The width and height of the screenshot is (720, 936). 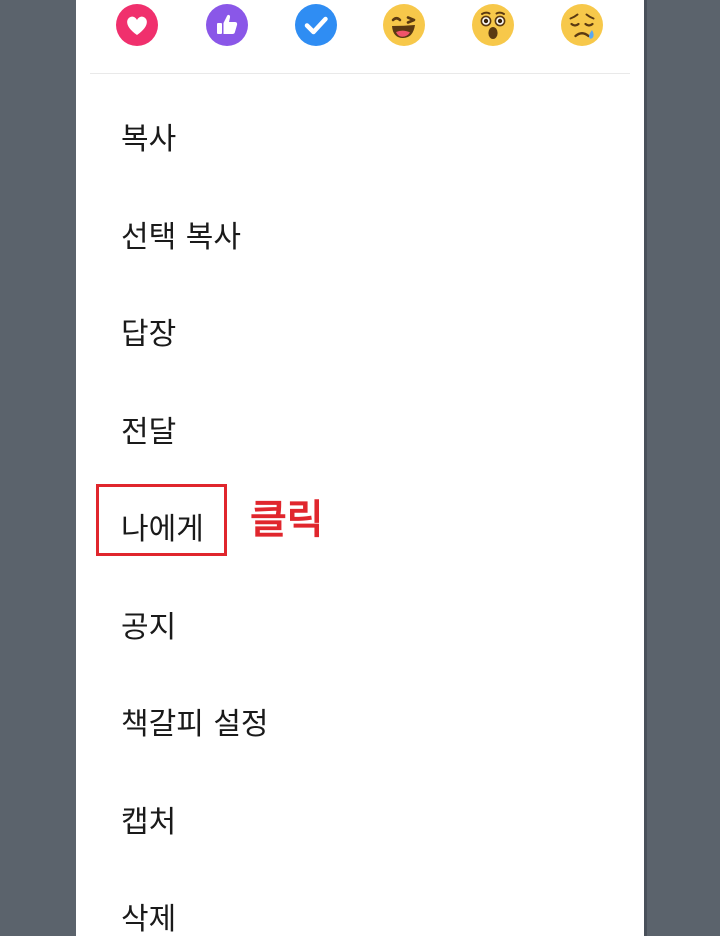 What do you see at coordinates (360, 901) in the screenshot?
I see `menu-item-delete: 삭제` at bounding box center [360, 901].